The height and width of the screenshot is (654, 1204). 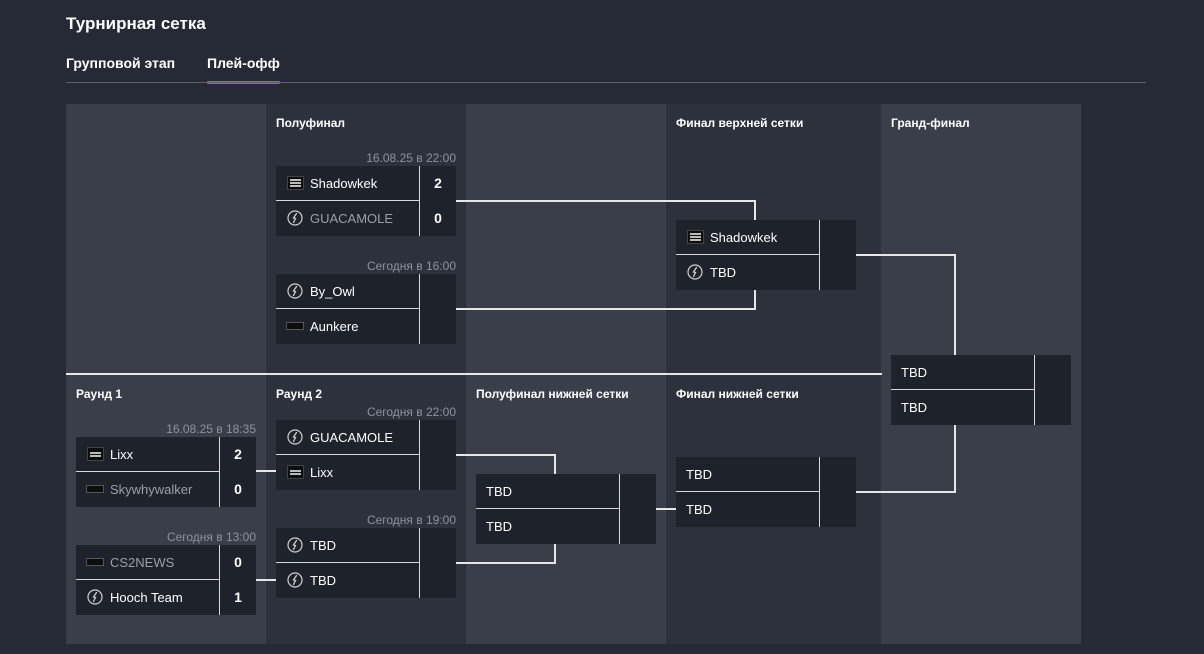 What do you see at coordinates (606, 82) in the screenshot?
I see `tab-divider` at bounding box center [606, 82].